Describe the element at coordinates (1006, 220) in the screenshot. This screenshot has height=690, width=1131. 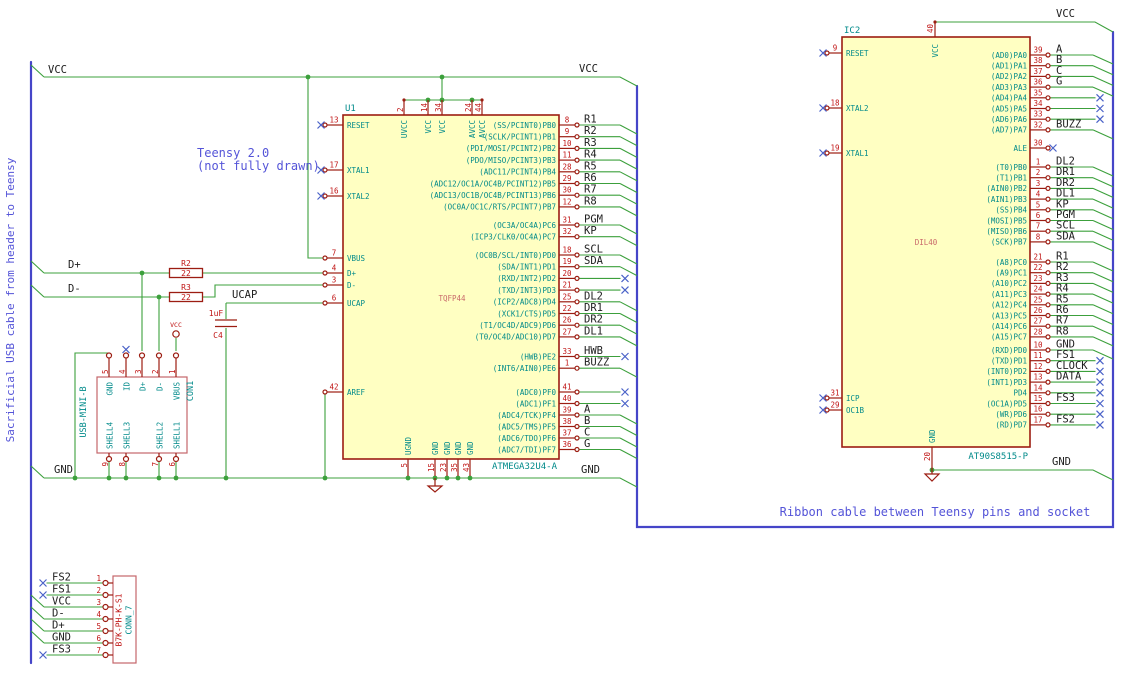
I see `pin-name: (MOSI)PB5` at that location.